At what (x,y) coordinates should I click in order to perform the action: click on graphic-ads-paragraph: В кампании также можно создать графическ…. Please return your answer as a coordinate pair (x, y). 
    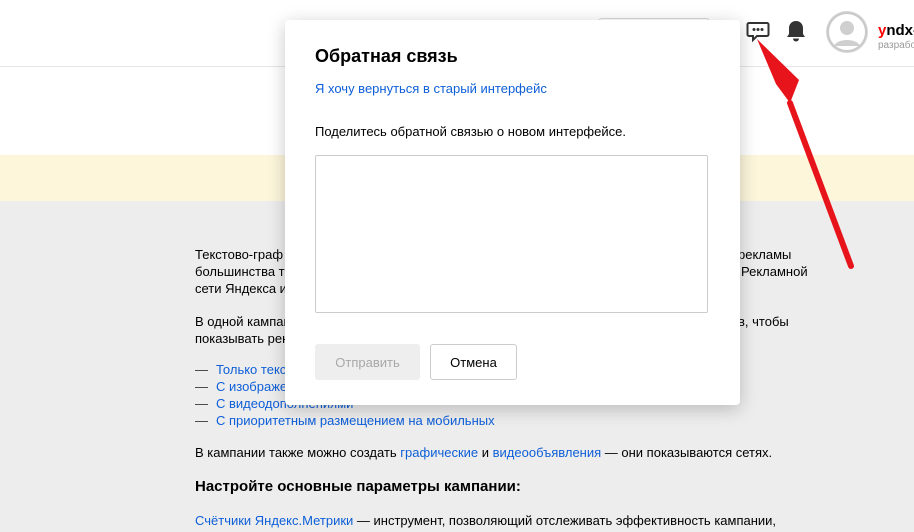
    Looking at the image, I should click on (484, 452).